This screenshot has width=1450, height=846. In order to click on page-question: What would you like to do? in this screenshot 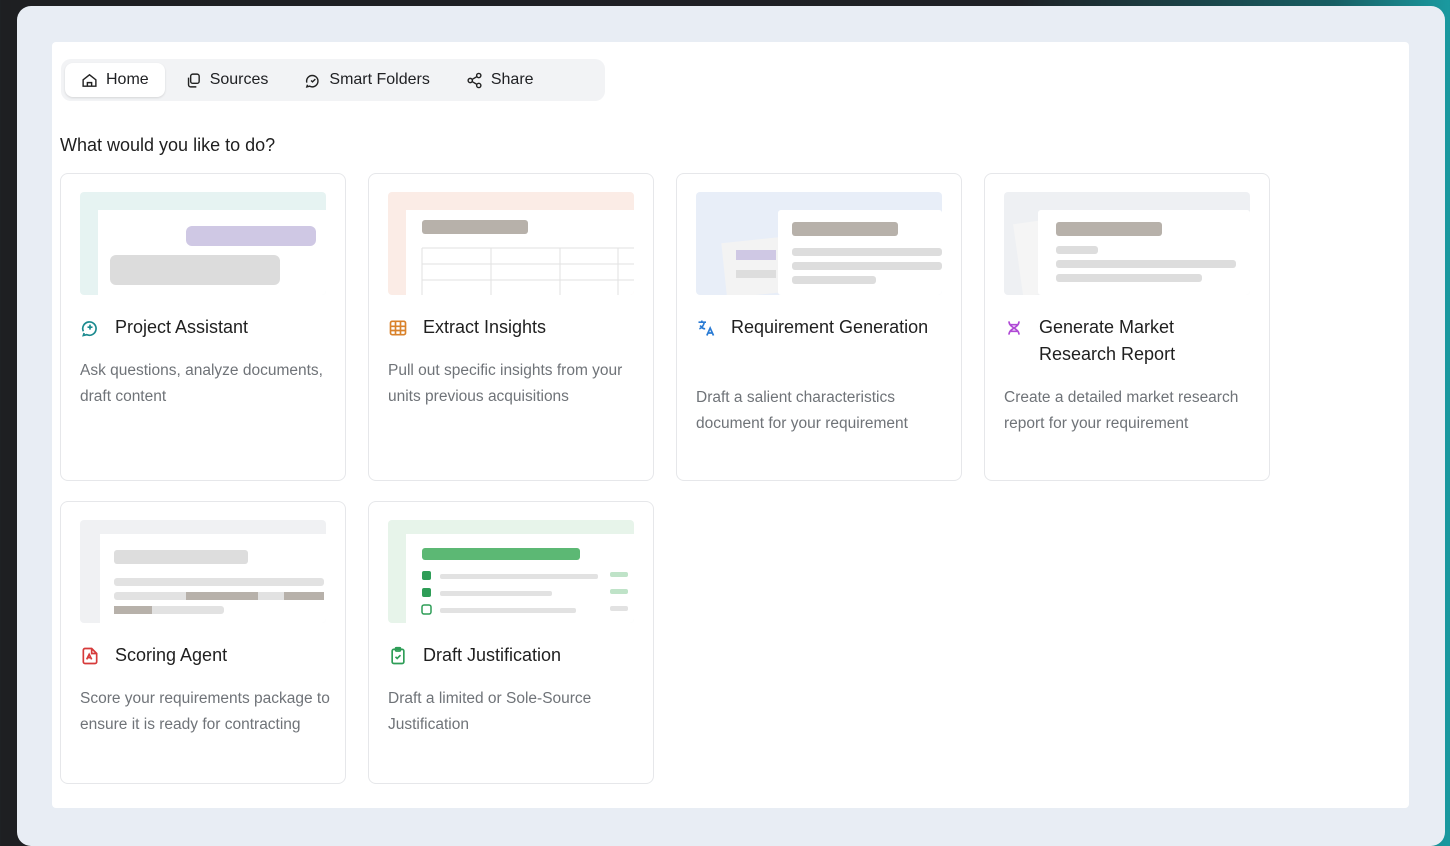, I will do `click(168, 145)`.